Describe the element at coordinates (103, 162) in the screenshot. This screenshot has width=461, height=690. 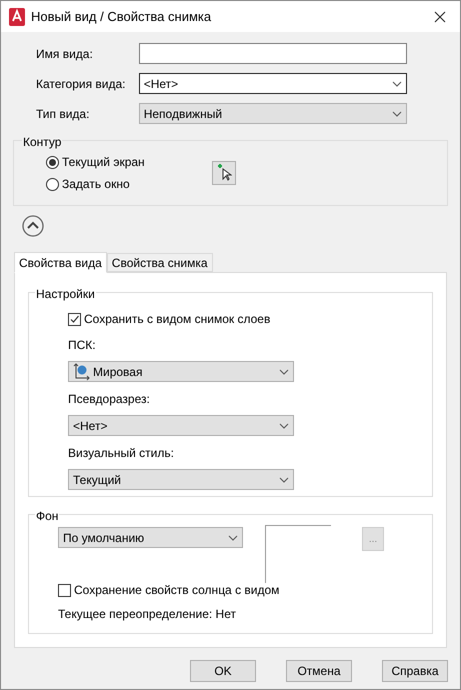
I see `radio-label: Текущий экран` at that location.